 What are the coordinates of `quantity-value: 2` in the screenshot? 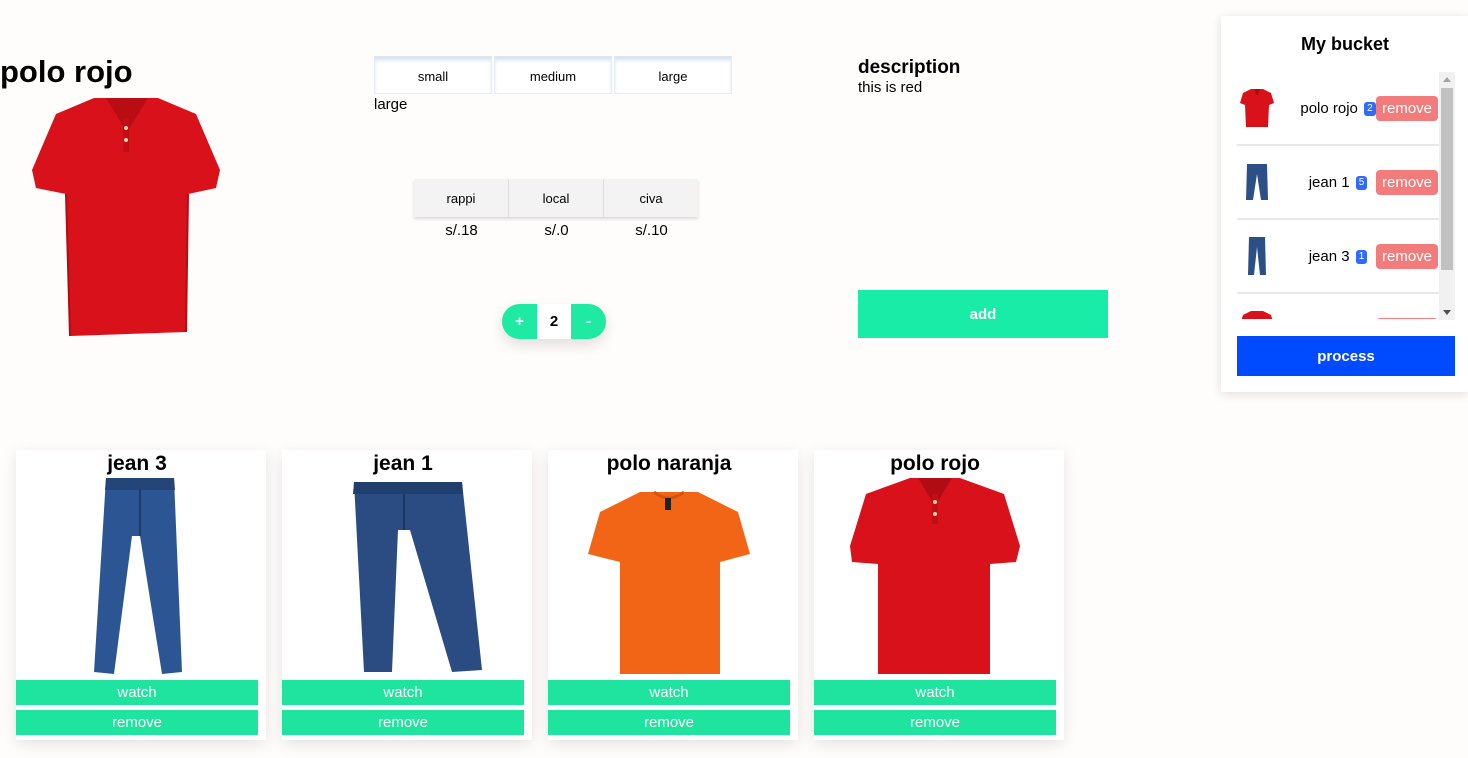 It's located at (554, 321).